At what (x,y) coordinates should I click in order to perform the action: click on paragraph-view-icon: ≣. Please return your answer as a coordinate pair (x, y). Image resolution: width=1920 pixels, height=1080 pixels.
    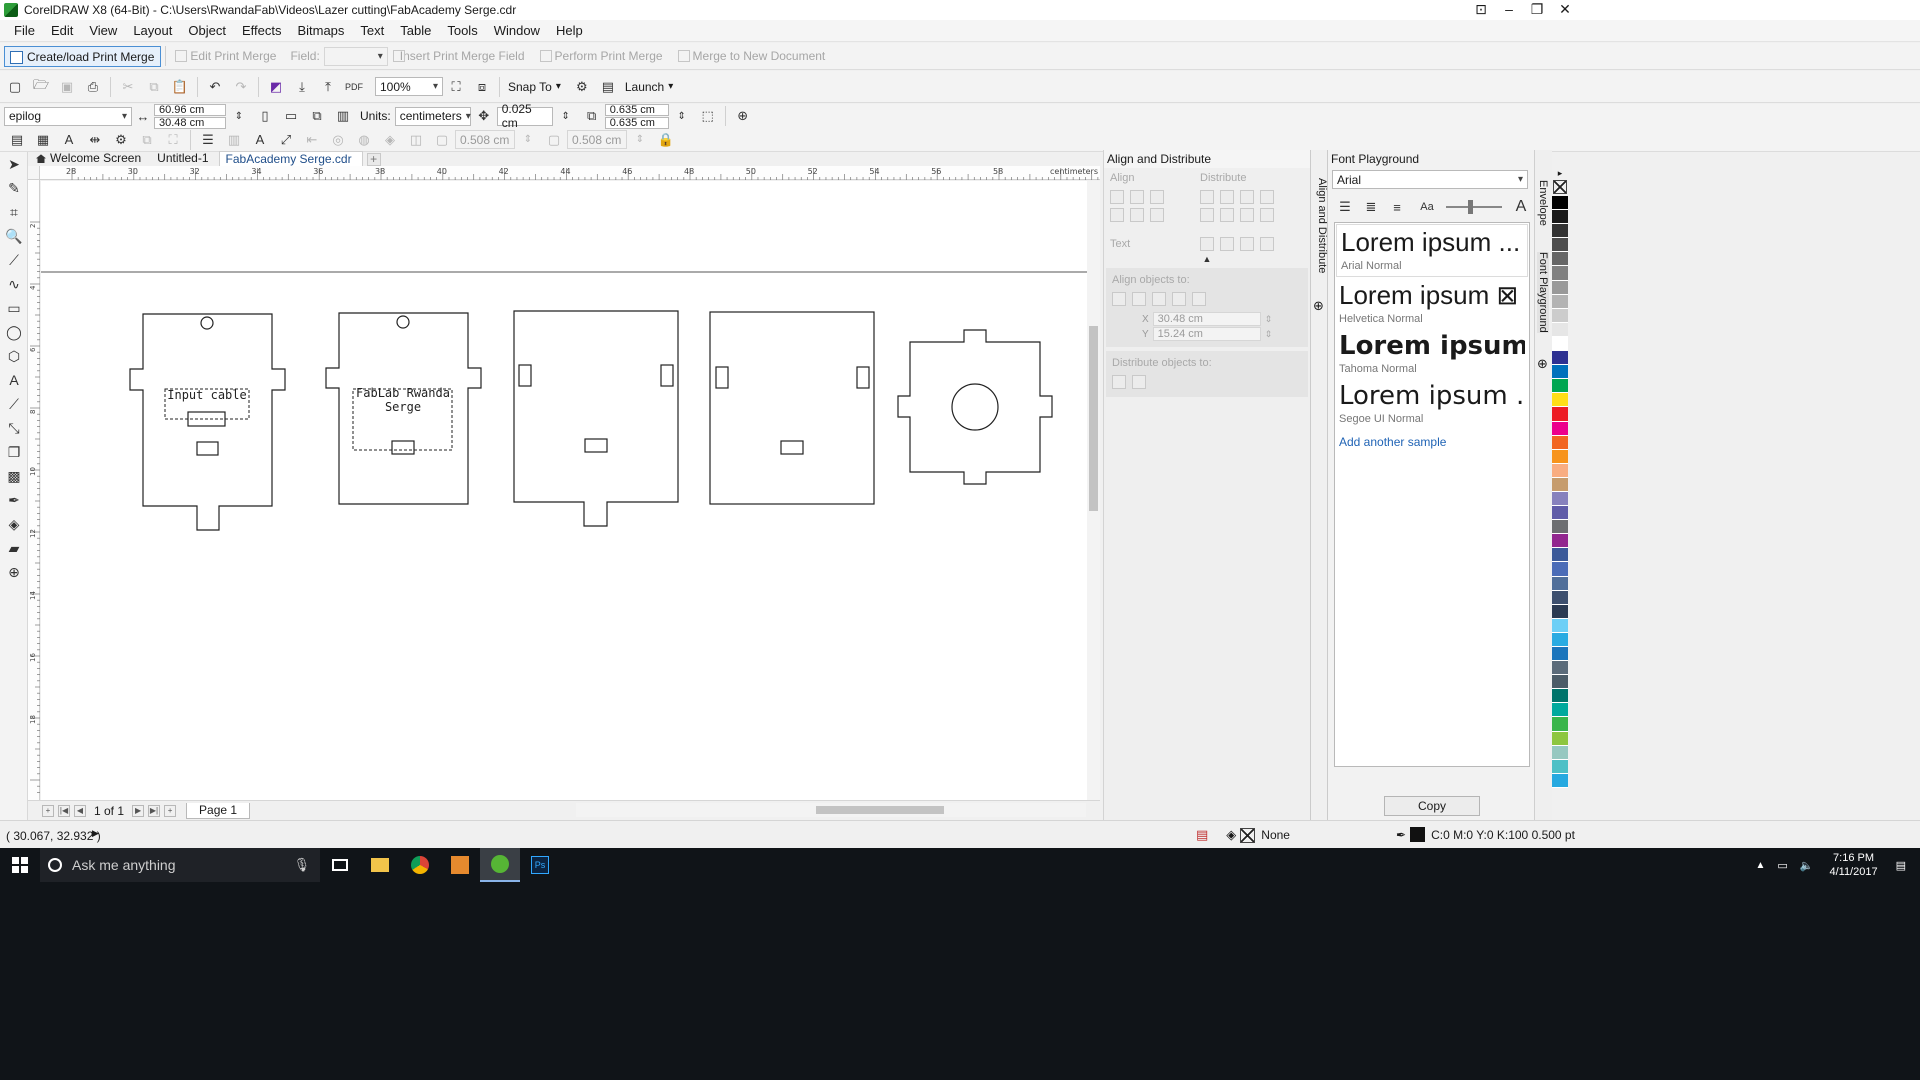
    Looking at the image, I should click on (1371, 207).